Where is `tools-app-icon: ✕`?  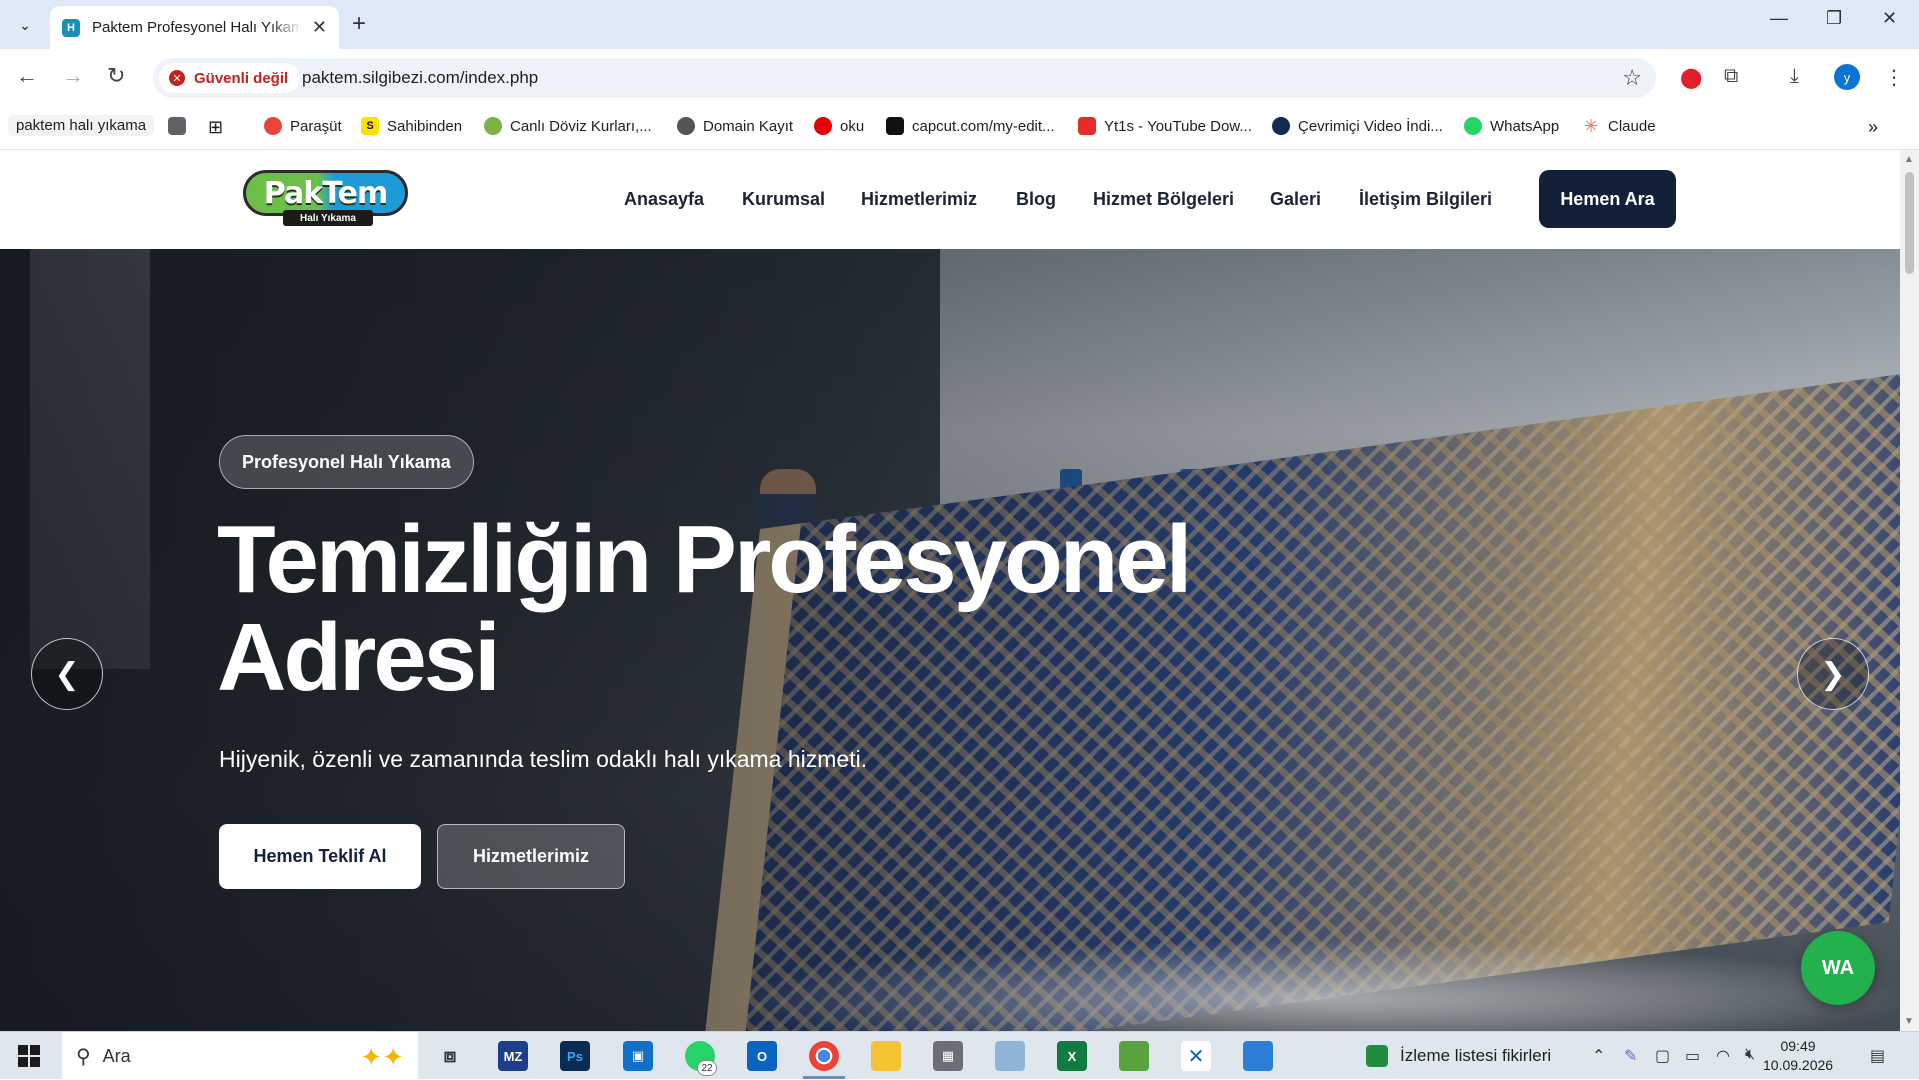 tools-app-icon: ✕ is located at coordinates (1196, 1056).